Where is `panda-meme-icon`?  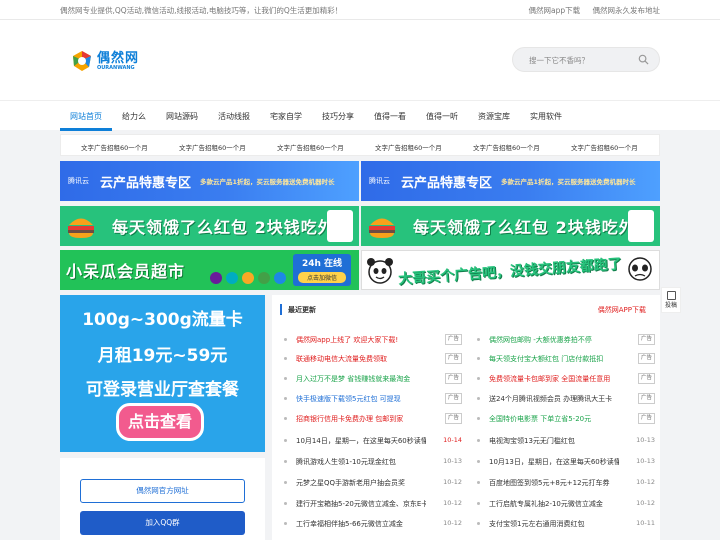 panda-meme-icon is located at coordinates (640, 269).